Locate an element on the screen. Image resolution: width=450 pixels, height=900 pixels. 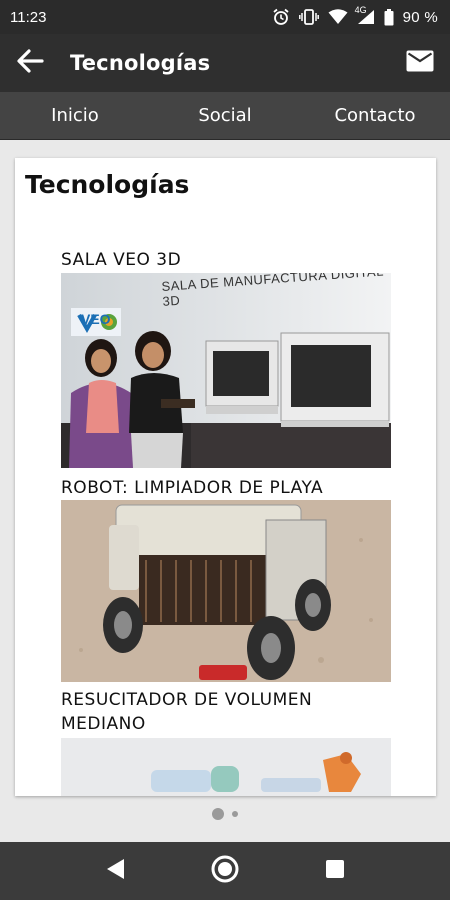
status-icons: 4G 90 % is located at coordinates (355, 15).